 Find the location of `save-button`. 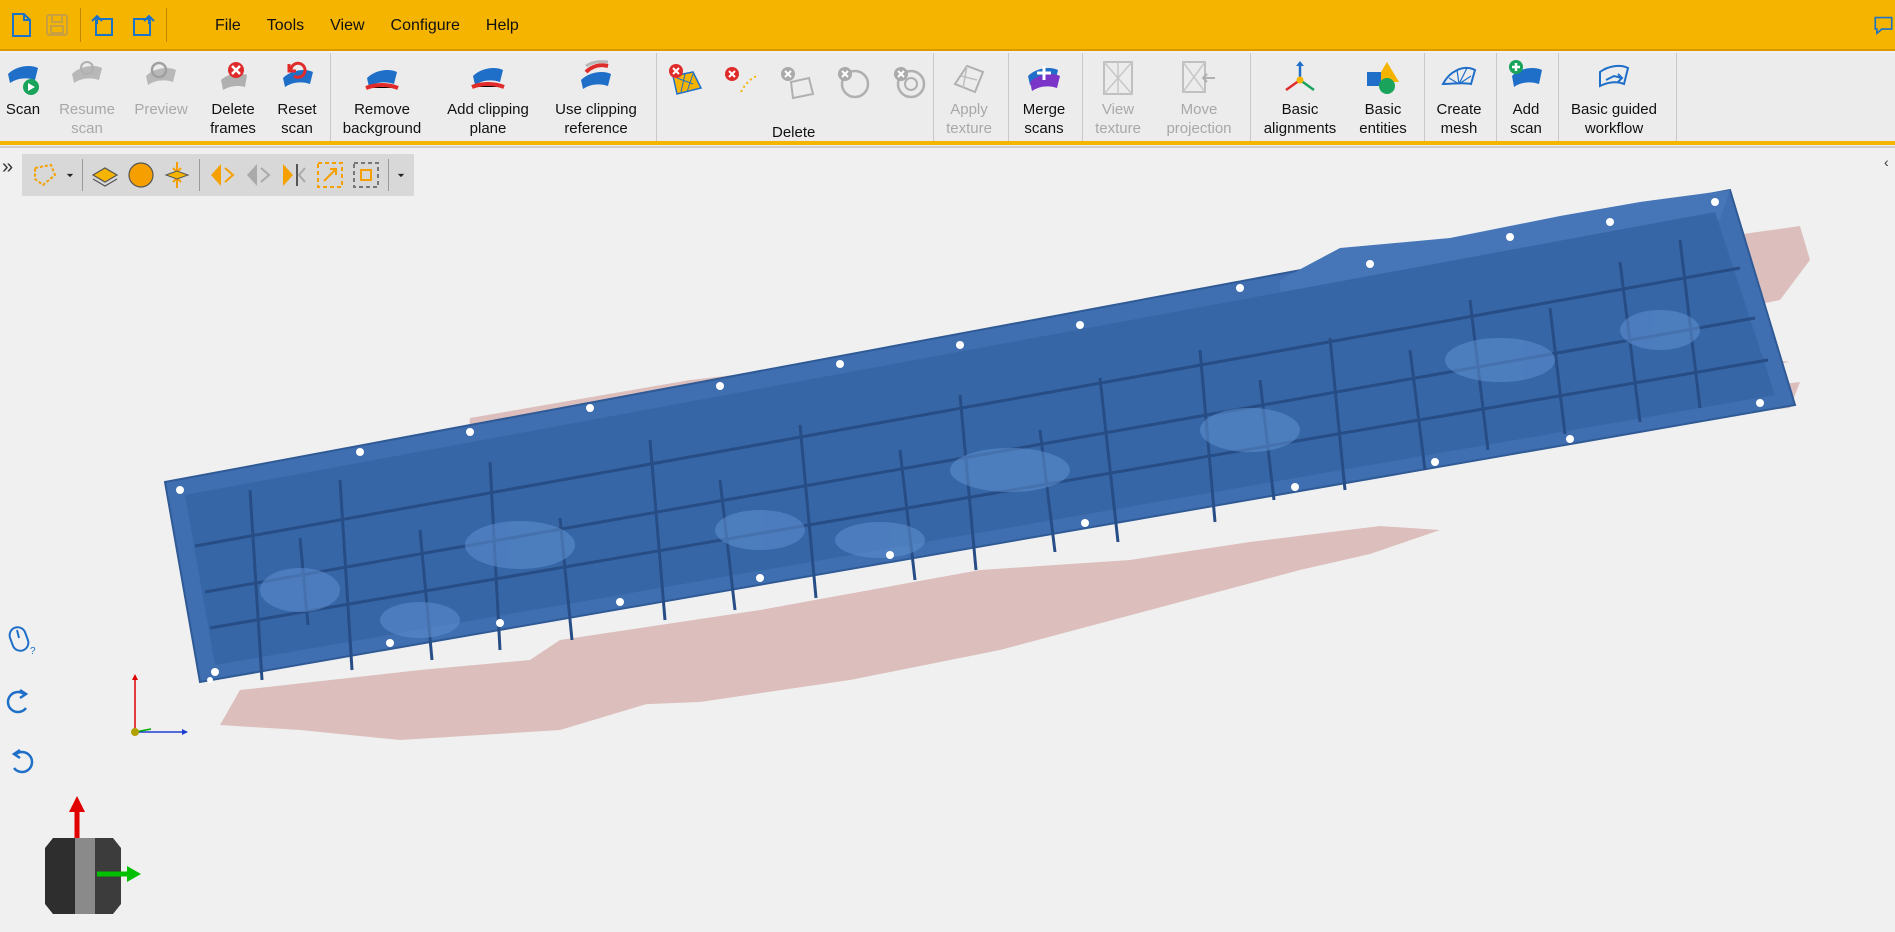

save-button is located at coordinates (57, 25).